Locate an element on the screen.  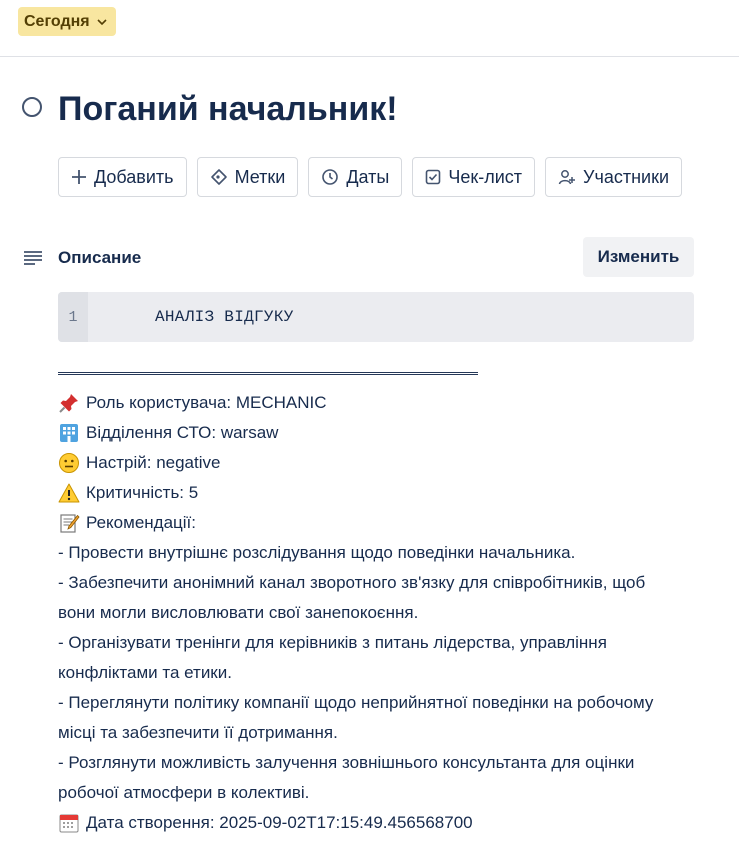
checklist-button: Чек-лист is located at coordinates (474, 177).